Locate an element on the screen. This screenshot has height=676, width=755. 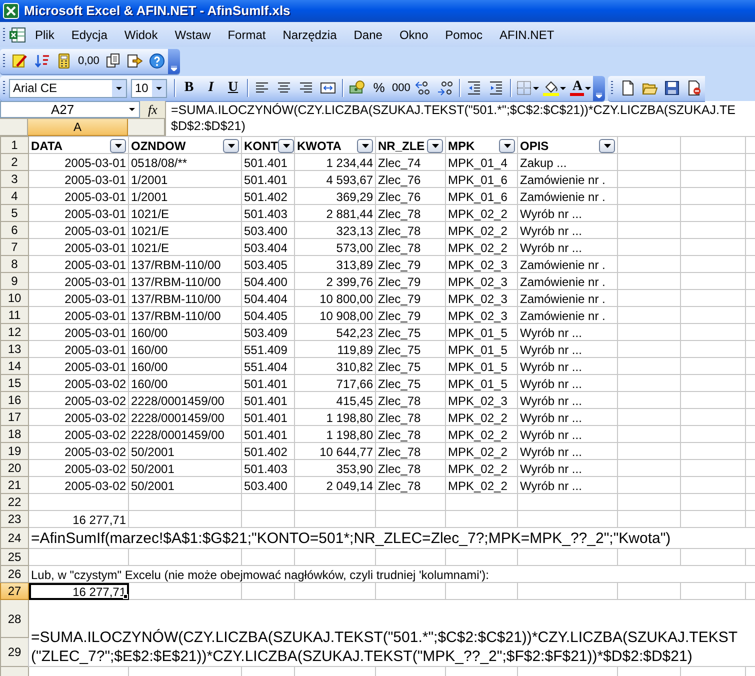
font-size-dropdown: 10 is located at coordinates (149, 88).